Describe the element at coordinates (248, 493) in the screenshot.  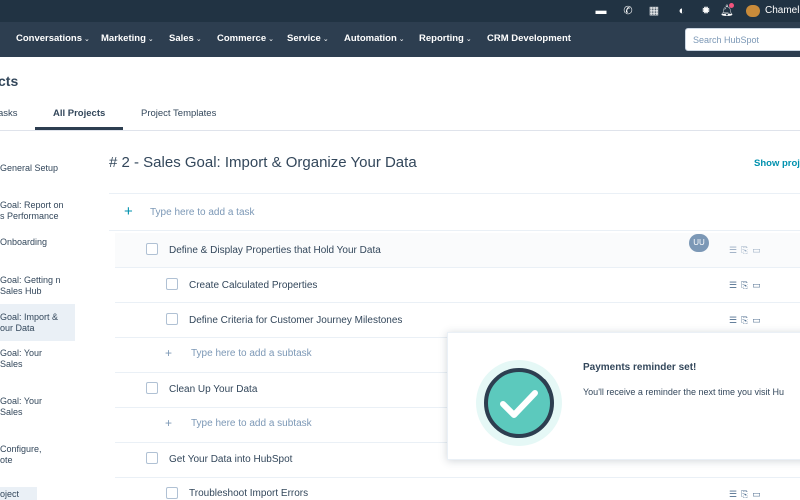
I see `subtask-label: Troubleshoot Import Errors` at that location.